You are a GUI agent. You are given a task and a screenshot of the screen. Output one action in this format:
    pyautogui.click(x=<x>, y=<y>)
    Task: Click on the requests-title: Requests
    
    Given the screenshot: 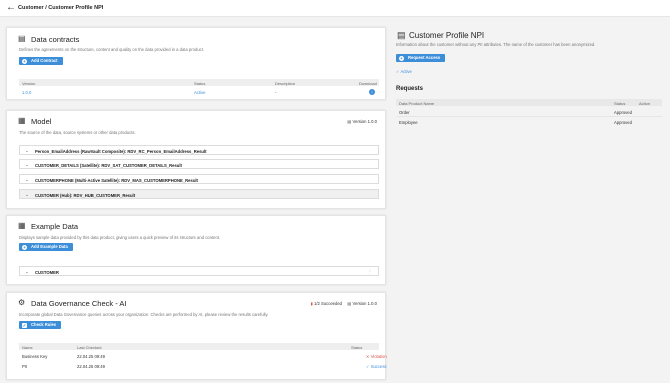 What is the action you would take?
    pyautogui.click(x=410, y=89)
    